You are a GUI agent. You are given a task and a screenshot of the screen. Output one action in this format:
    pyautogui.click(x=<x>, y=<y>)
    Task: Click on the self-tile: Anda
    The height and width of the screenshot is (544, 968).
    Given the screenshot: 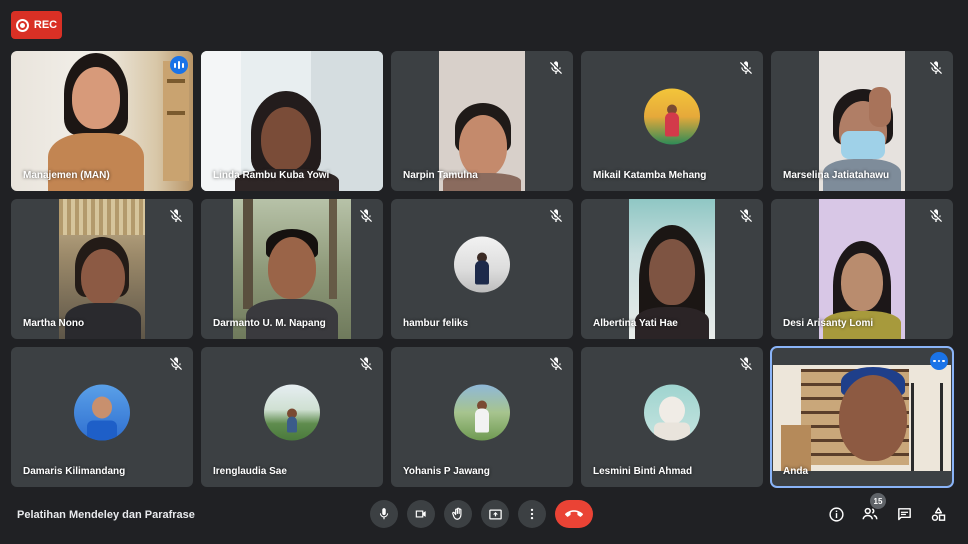 What is the action you would take?
    pyautogui.click(x=862, y=417)
    